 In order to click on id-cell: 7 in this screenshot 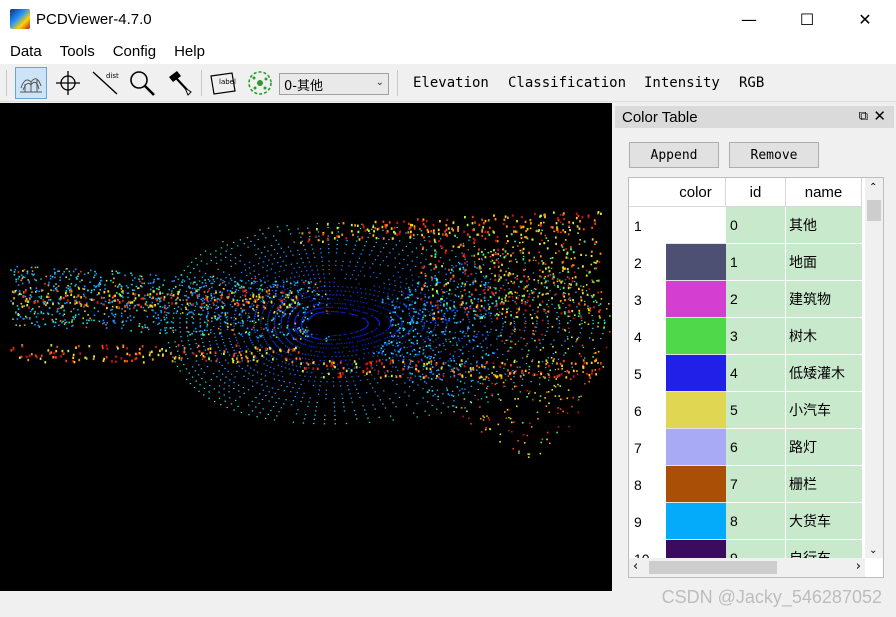, I will do `click(756, 484)`.